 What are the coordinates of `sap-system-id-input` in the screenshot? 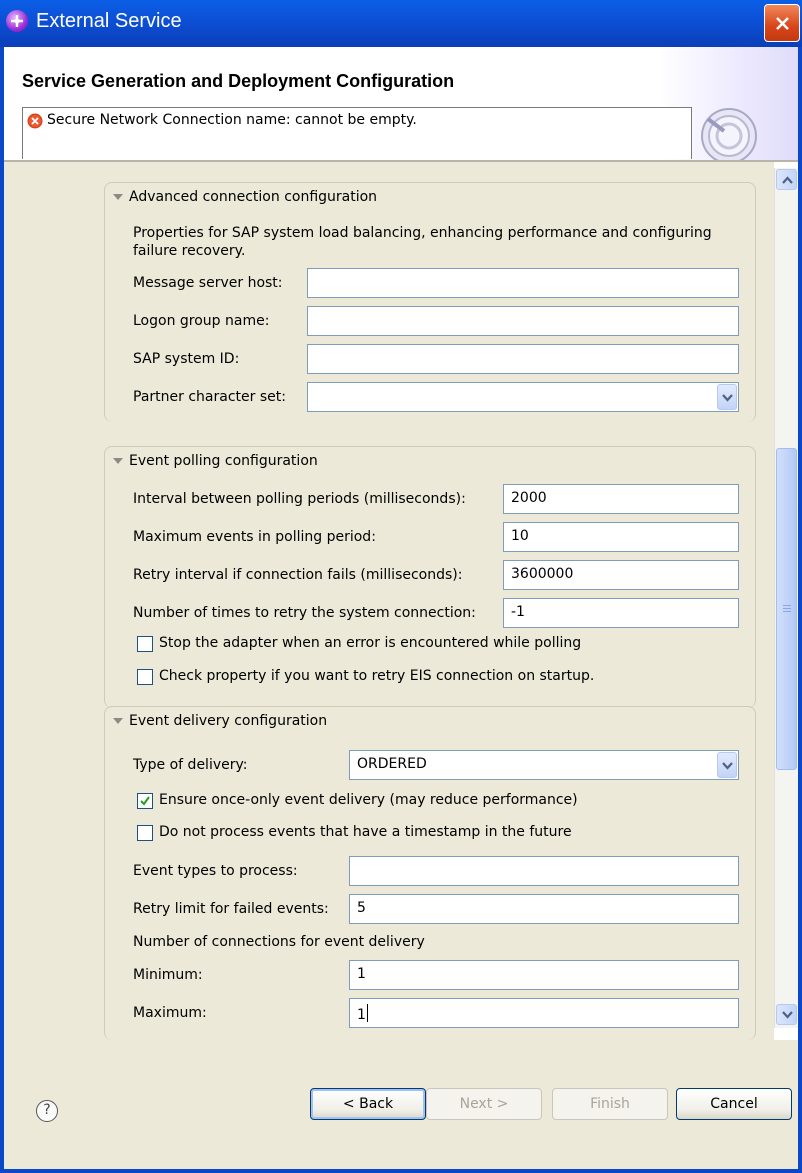 It's located at (523, 359).